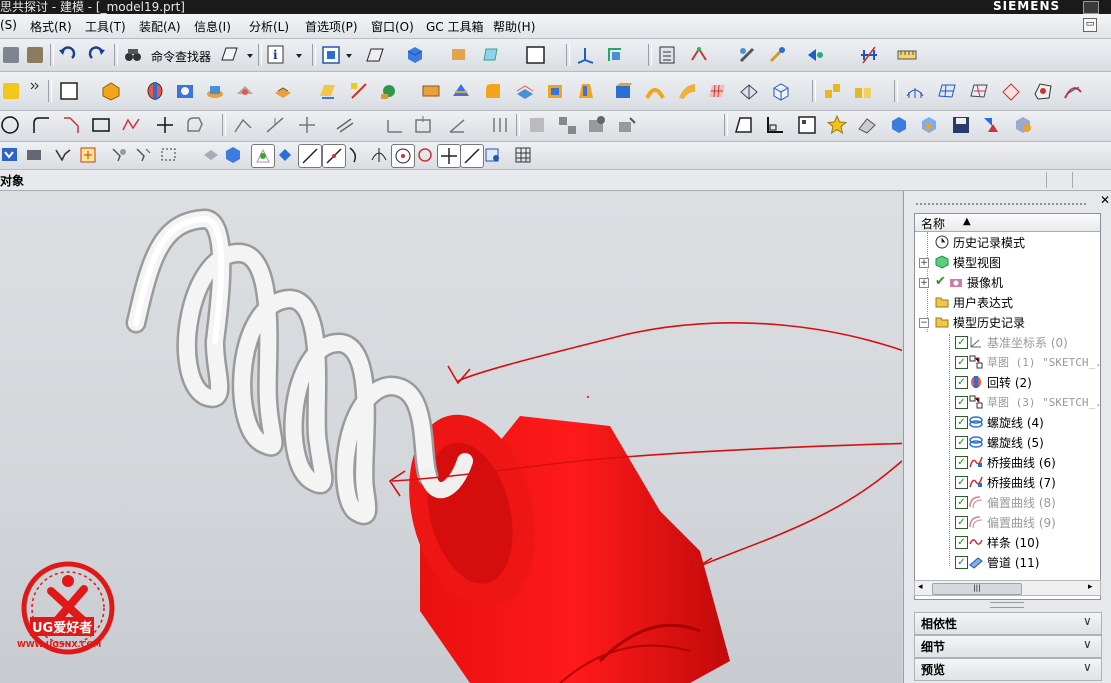 The height and width of the screenshot is (683, 1111). Describe the element at coordinates (105, 26) in the screenshot. I see `menu-item-tools: 工具(T)` at that location.